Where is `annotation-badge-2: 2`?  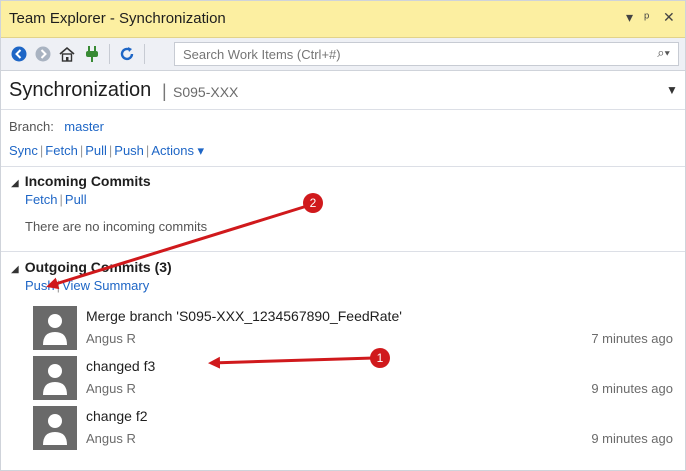 annotation-badge-2: 2 is located at coordinates (313, 203).